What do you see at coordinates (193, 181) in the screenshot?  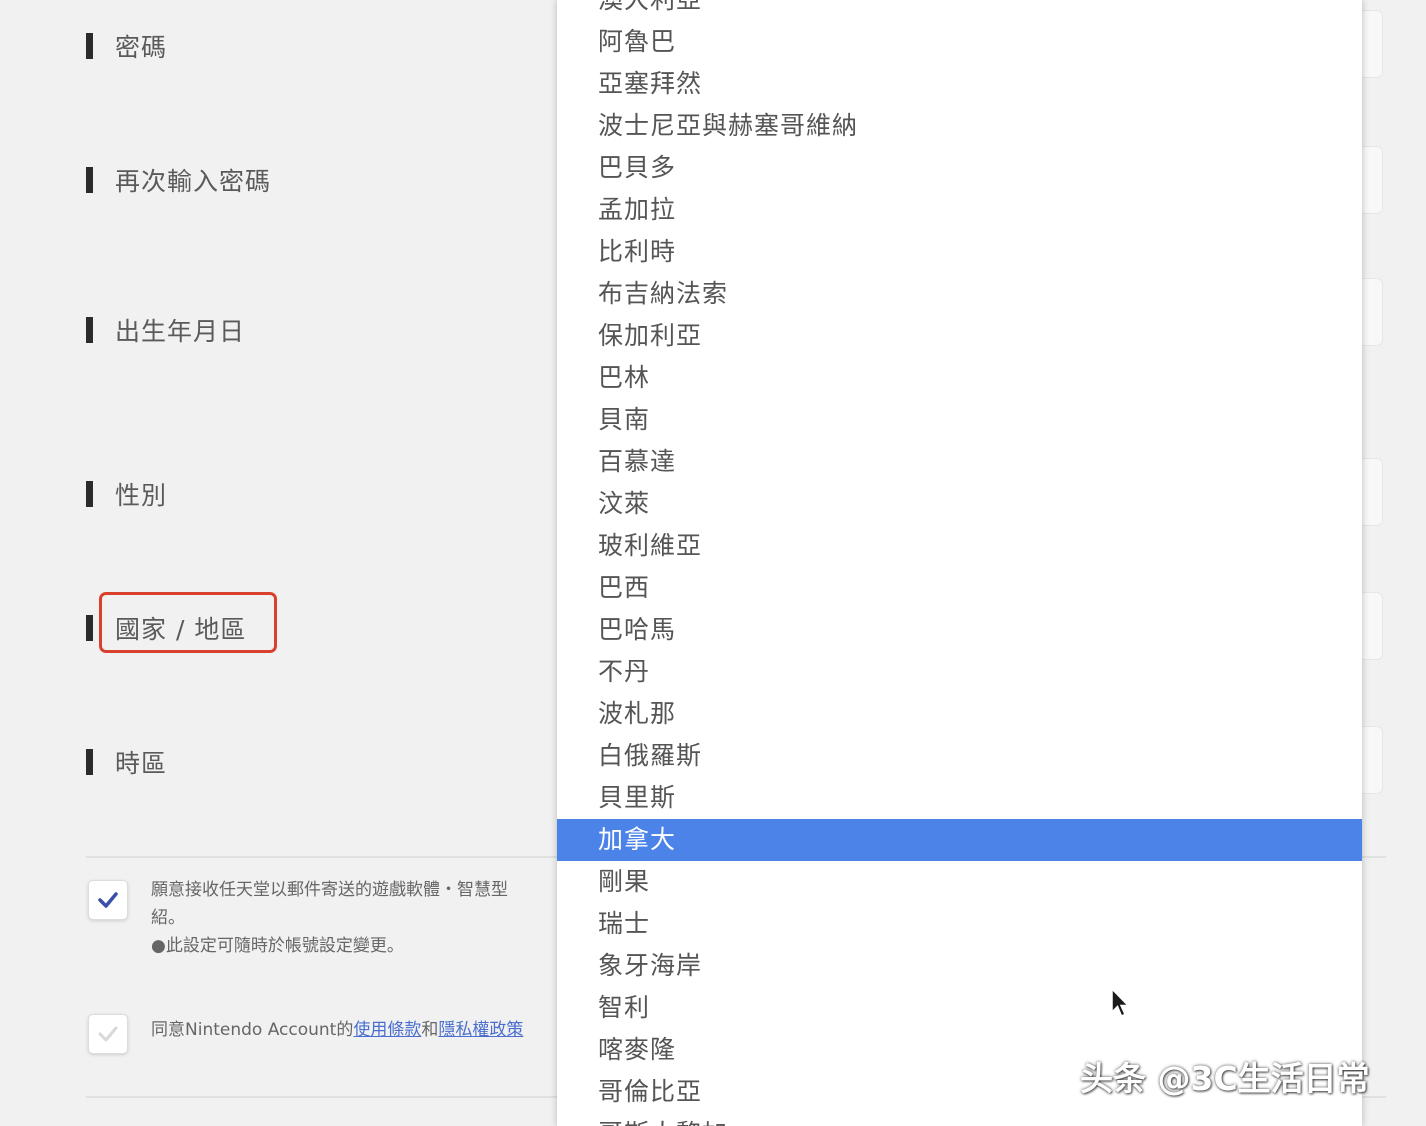 I see `label-confirm-password-text: 再次輸入密碼` at bounding box center [193, 181].